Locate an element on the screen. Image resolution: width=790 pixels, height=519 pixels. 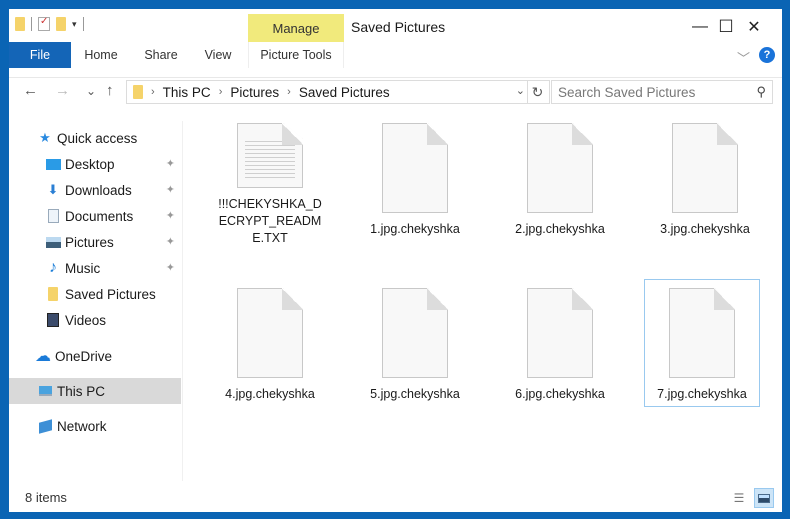
customize-toolbar-dropdown: ▾ is located at coordinates (74, 24).